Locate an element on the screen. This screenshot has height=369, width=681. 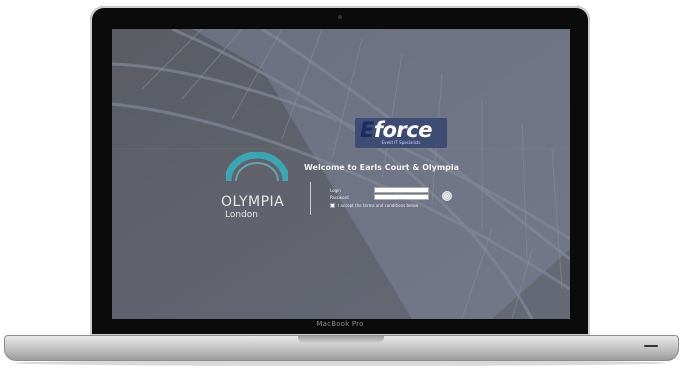
login-input is located at coordinates (401, 190).